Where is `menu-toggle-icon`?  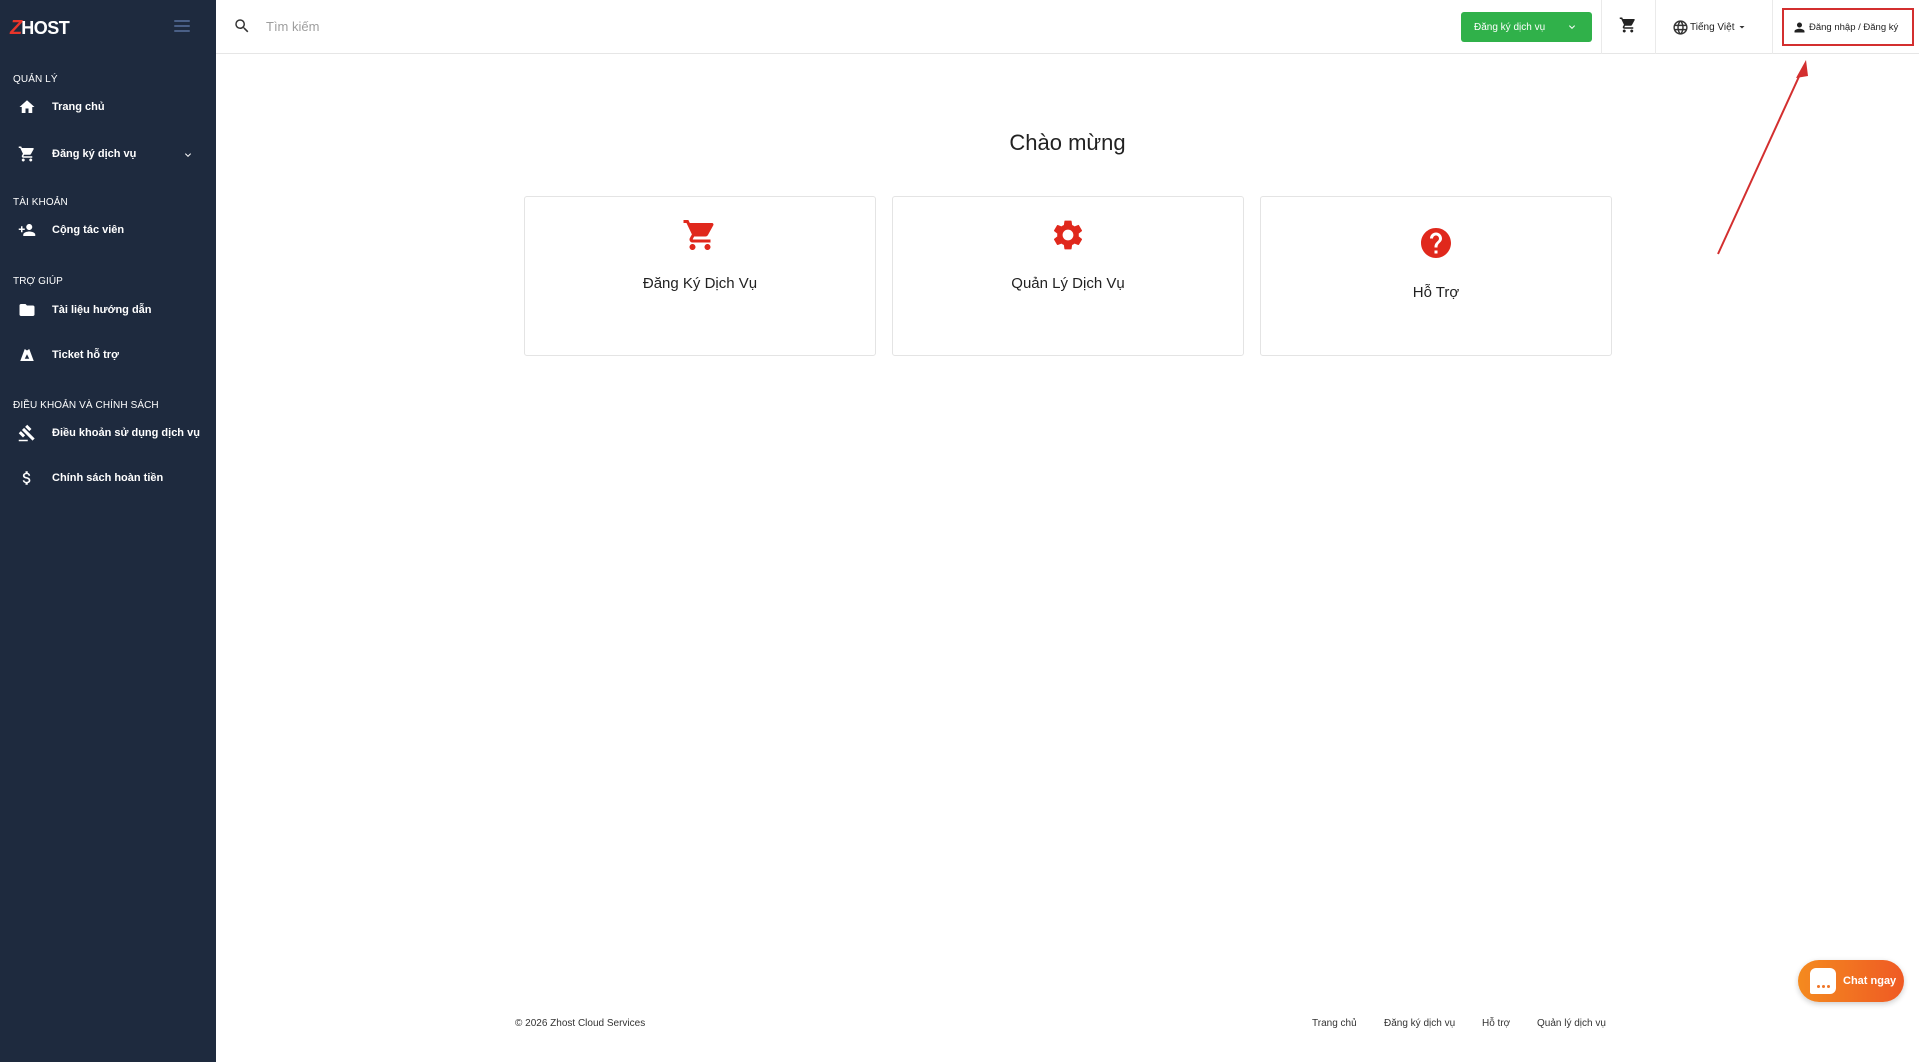 menu-toggle-icon is located at coordinates (182, 26).